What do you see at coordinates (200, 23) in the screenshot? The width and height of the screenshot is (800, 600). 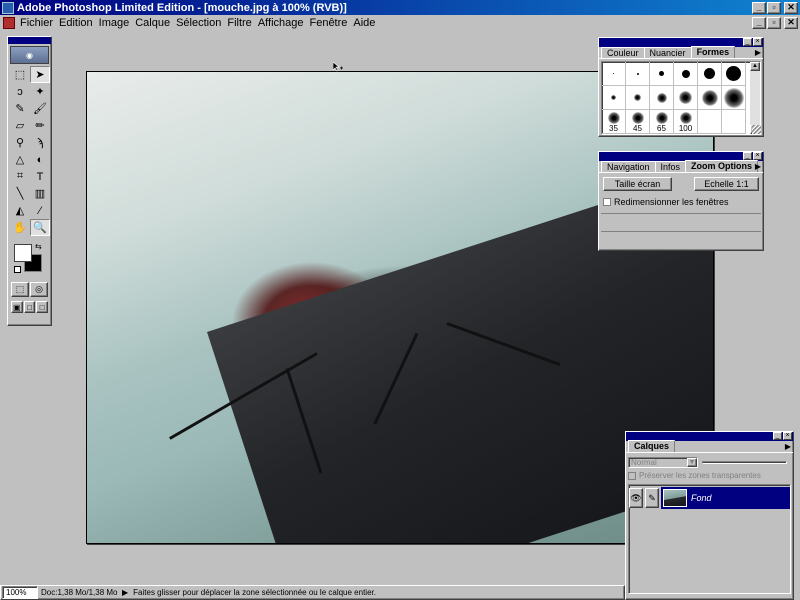 I see `menu-selection: Sélection` at bounding box center [200, 23].